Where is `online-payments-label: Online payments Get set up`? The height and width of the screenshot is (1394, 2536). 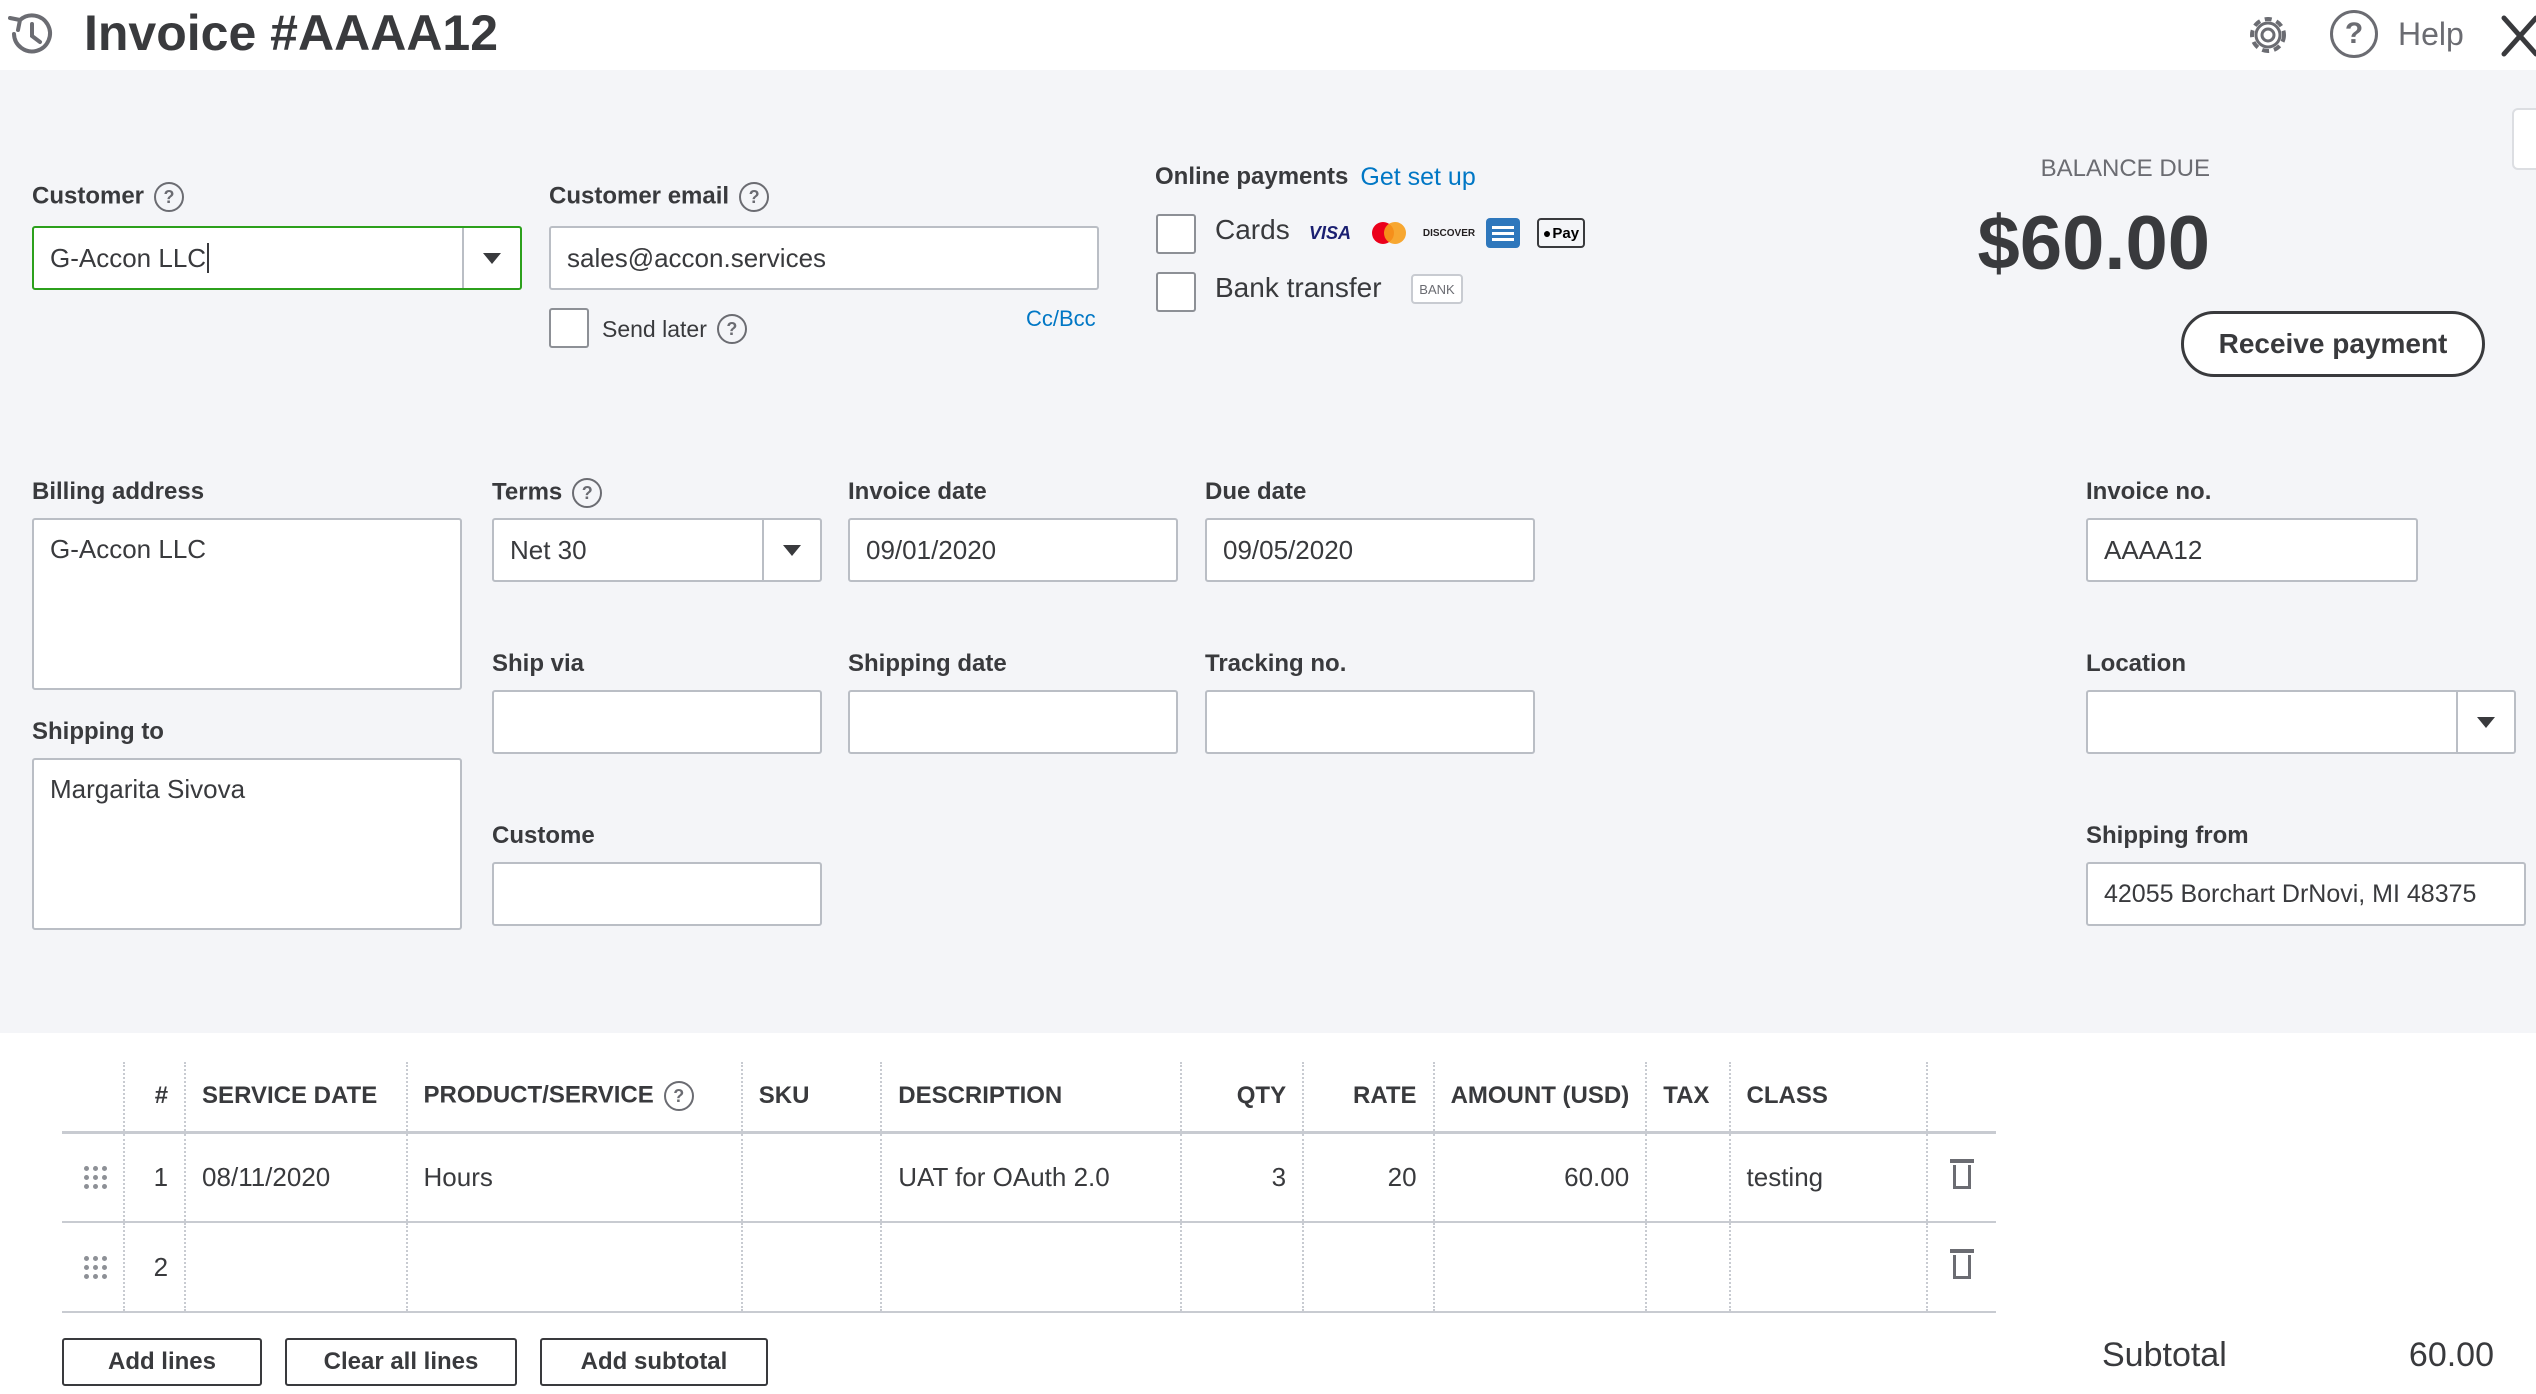
online-payments-label: Online payments Get set up is located at coordinates (1315, 177).